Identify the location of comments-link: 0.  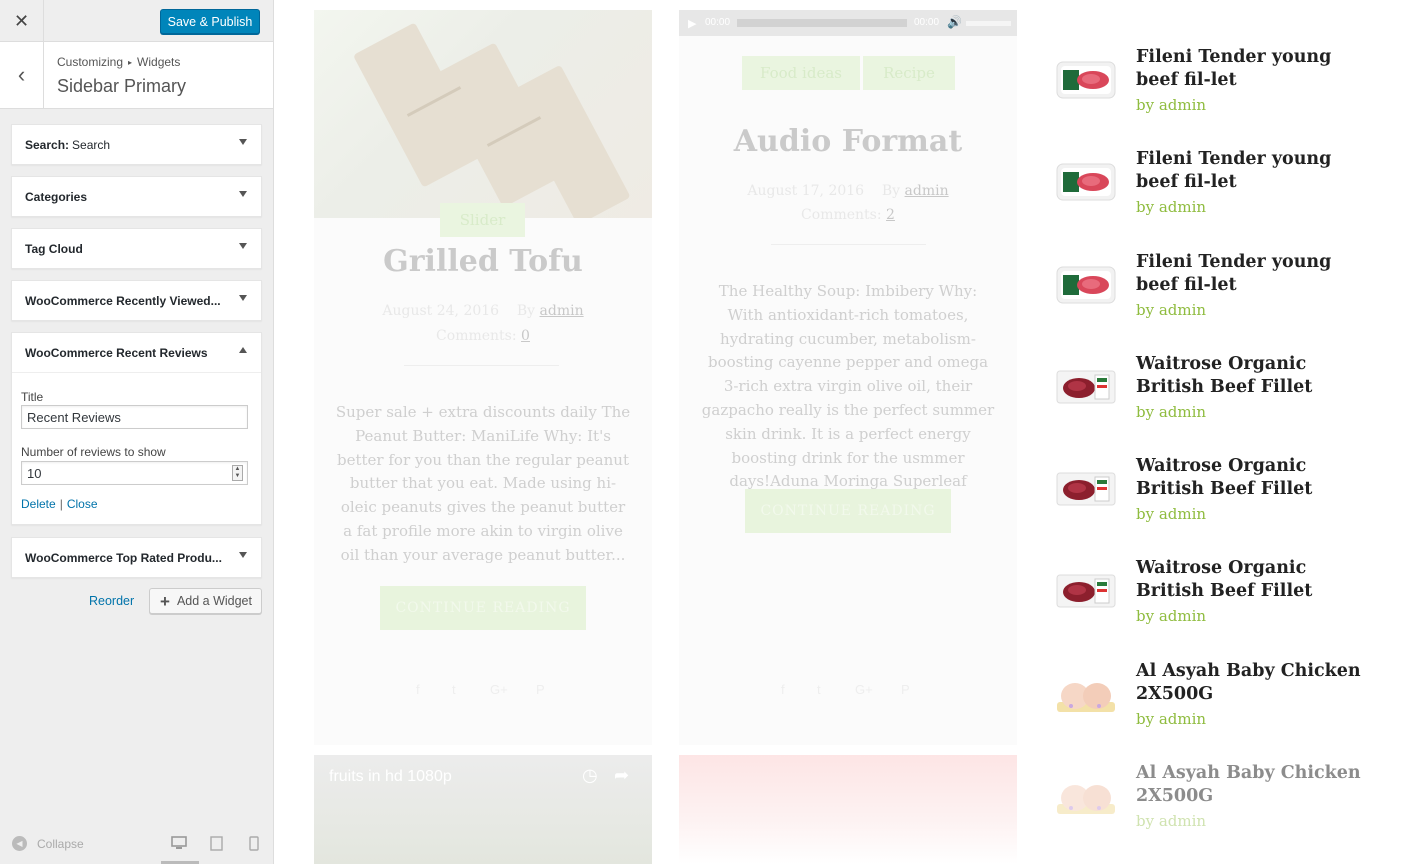
(525, 336).